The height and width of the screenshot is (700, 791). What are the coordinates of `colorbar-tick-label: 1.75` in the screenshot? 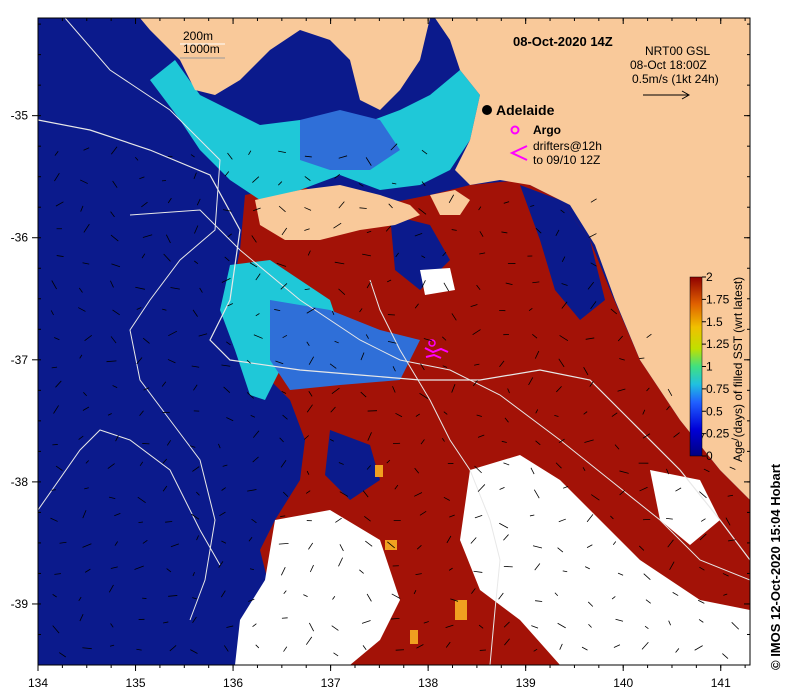 It's located at (718, 299).